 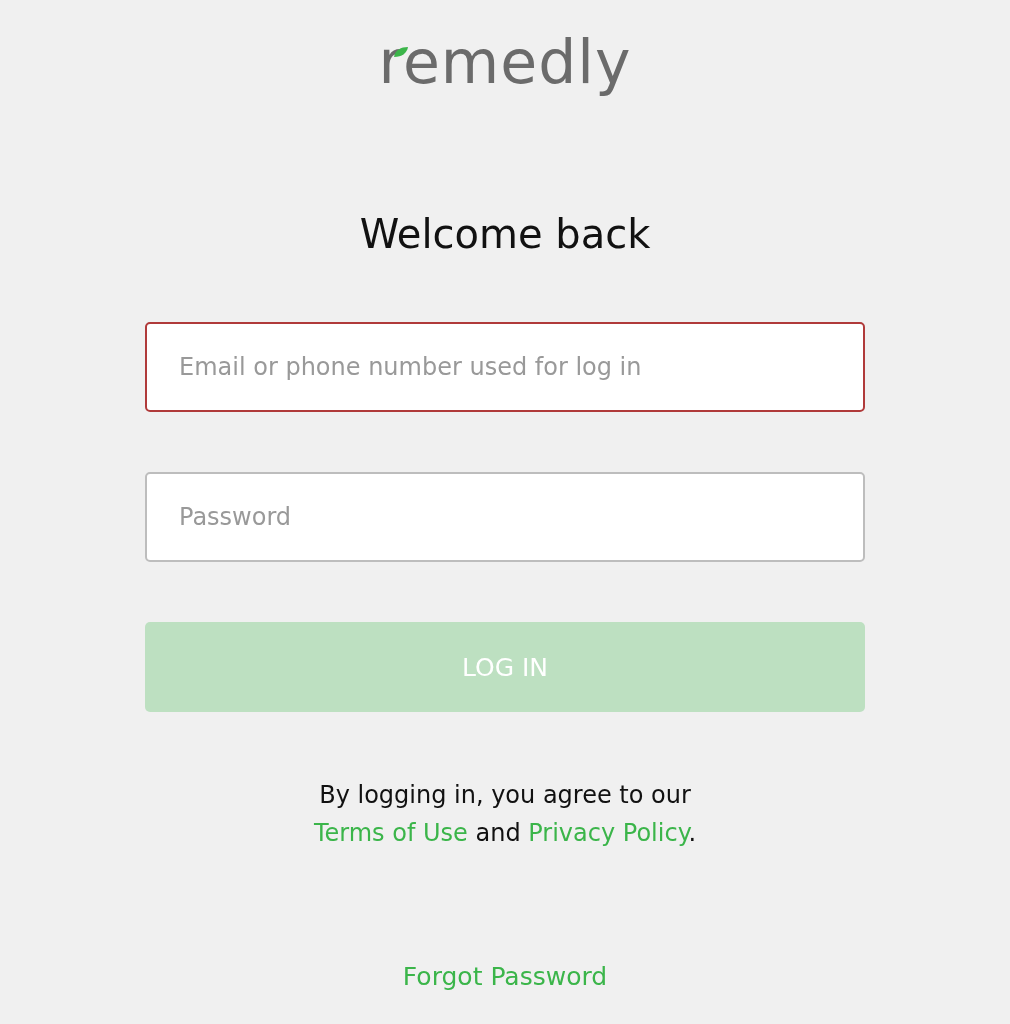 I want to click on terms-link: Terms of Use, so click(x=390, y=833).